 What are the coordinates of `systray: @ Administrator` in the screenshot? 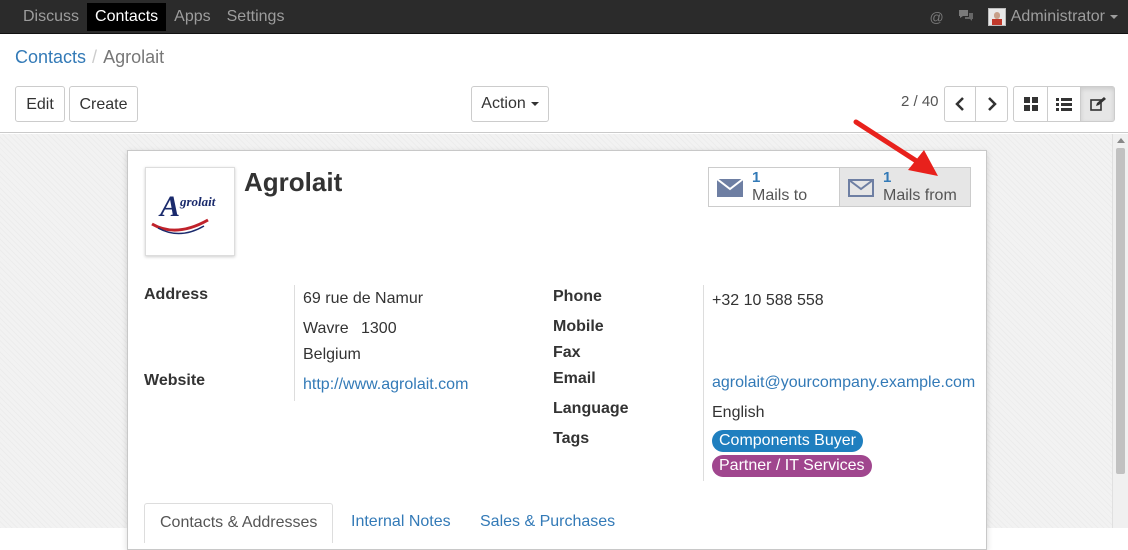 It's located at (1024, 17).